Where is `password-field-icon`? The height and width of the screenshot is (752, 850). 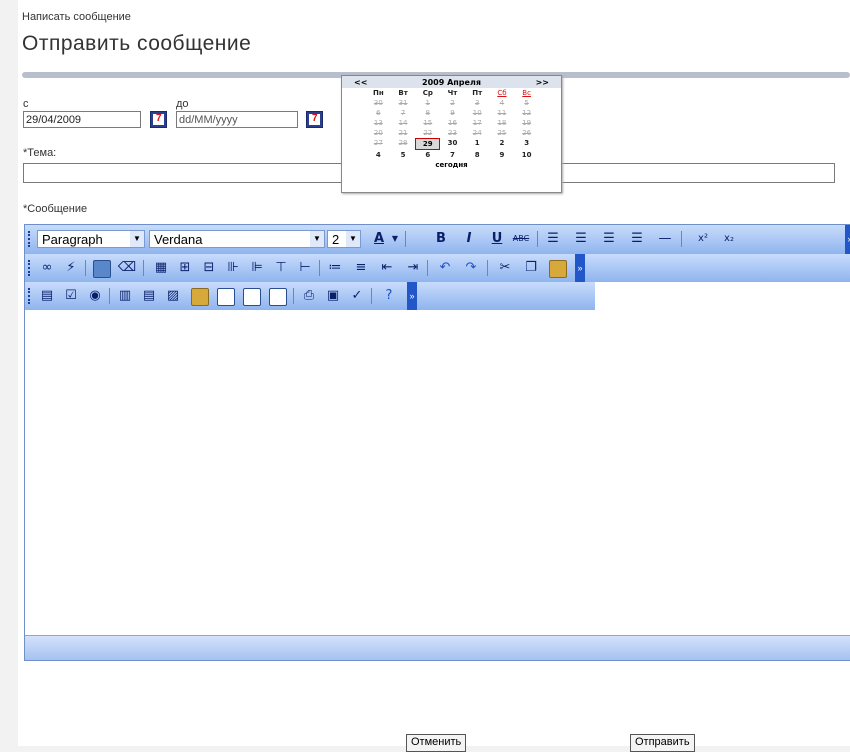 password-field-icon is located at coordinates (252, 297).